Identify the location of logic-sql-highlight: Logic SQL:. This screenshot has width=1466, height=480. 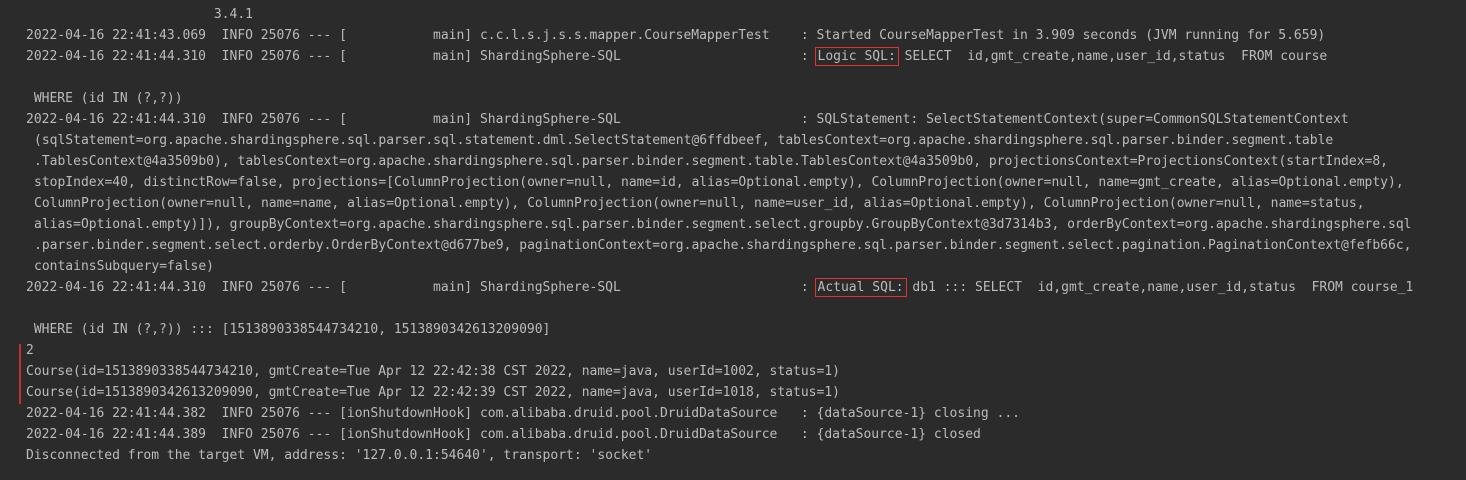
(856, 56).